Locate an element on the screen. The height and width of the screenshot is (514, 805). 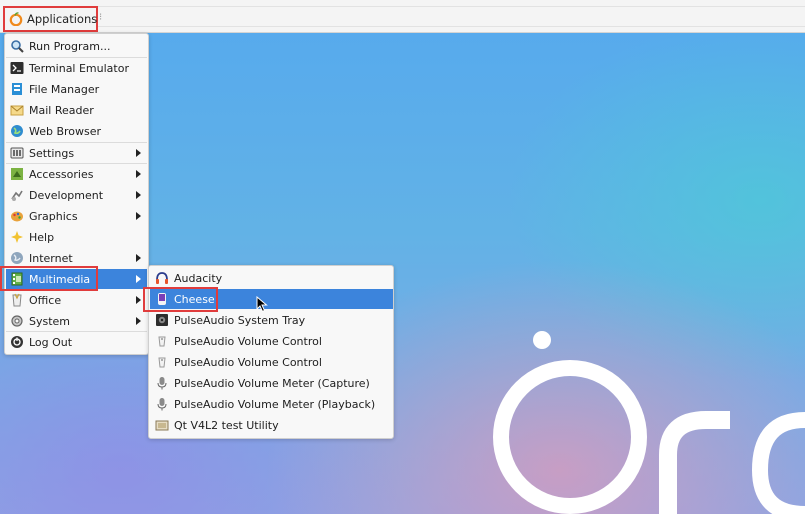
menu-item-terminal-emulator: Terminal Emulator is located at coordinates (76, 68).